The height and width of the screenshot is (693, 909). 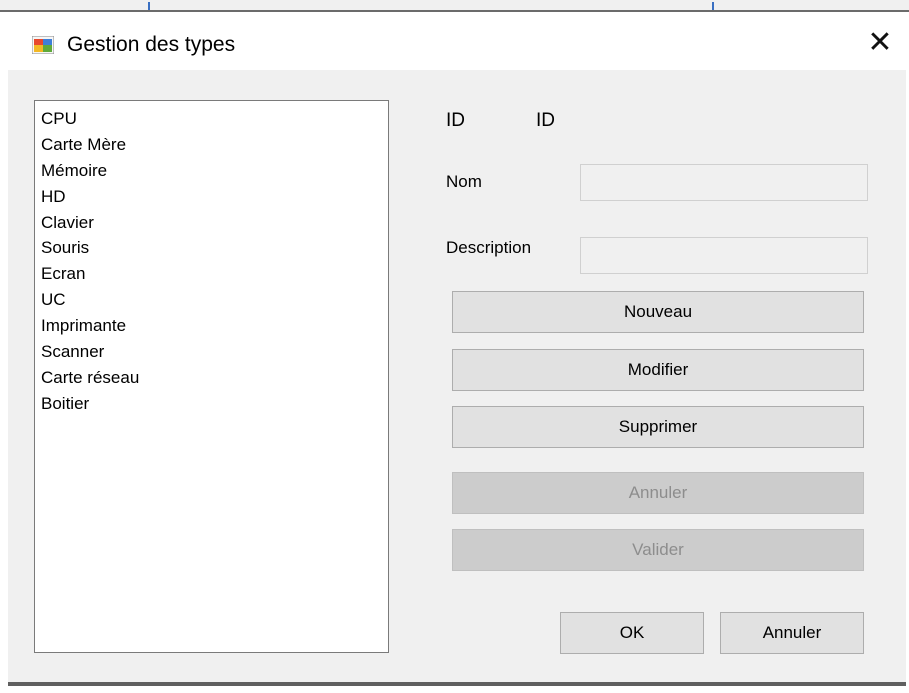 What do you see at coordinates (211, 352) in the screenshot?
I see `list-item: Scanner` at bounding box center [211, 352].